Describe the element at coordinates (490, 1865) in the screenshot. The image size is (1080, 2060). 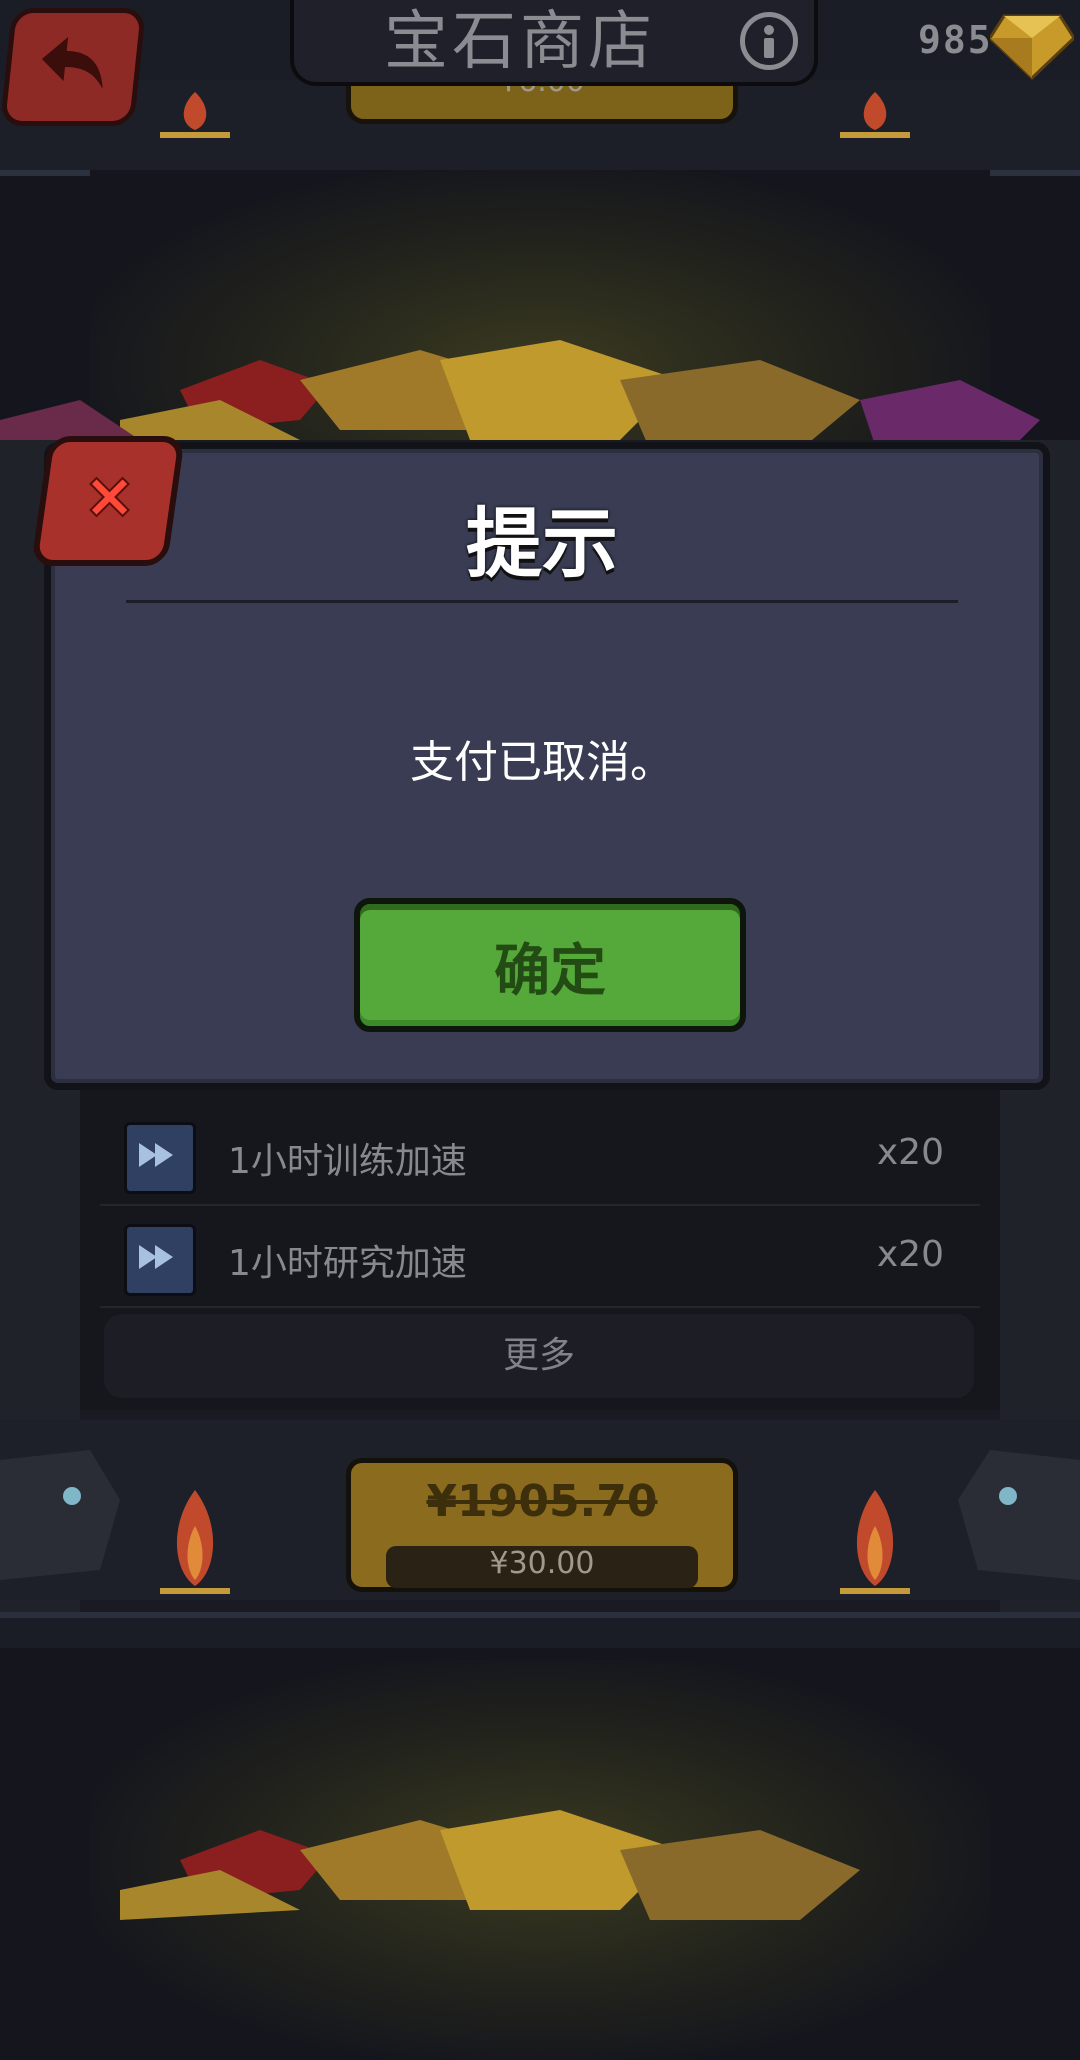
I see `gem-pile-image` at that location.